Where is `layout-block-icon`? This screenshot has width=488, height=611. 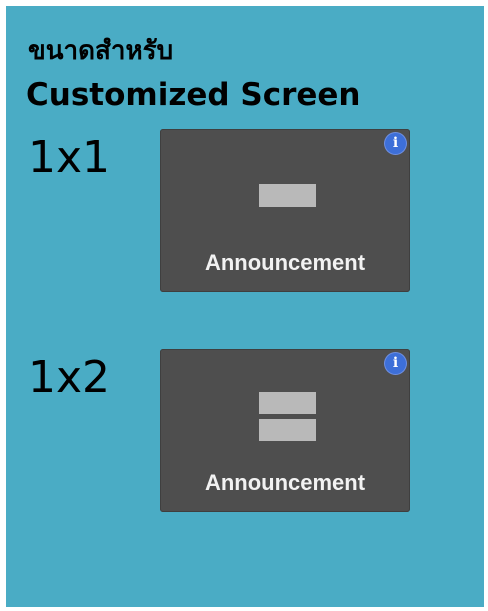
layout-block-icon is located at coordinates (287, 195).